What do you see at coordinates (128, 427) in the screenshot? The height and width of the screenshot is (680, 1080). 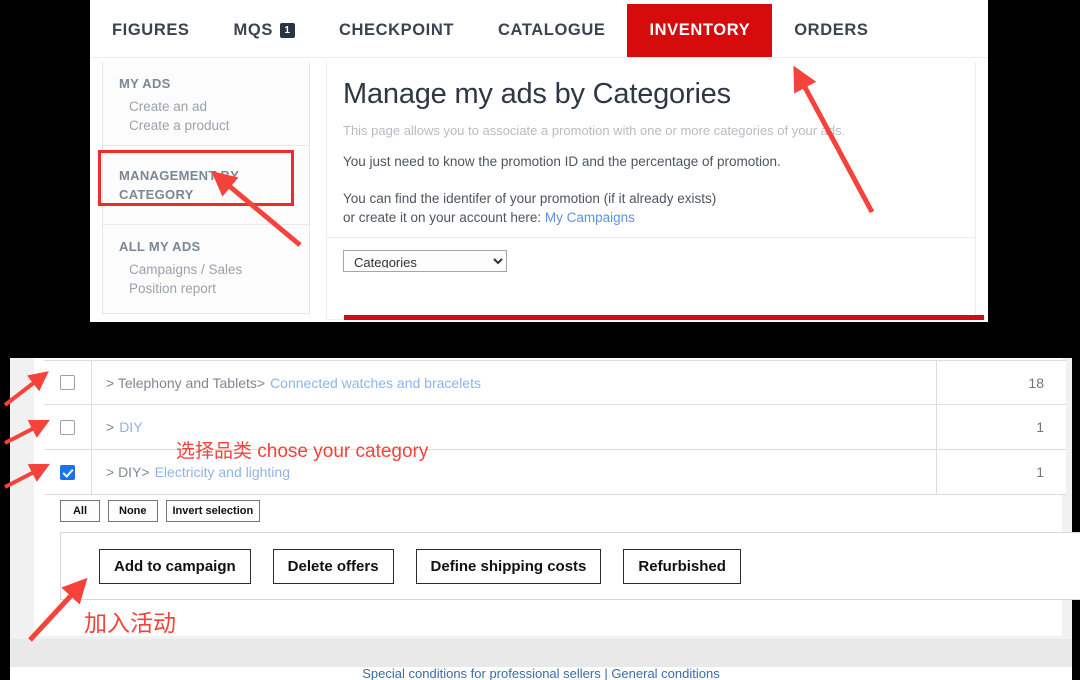 I see `category-leaf-link: DIY` at bounding box center [128, 427].